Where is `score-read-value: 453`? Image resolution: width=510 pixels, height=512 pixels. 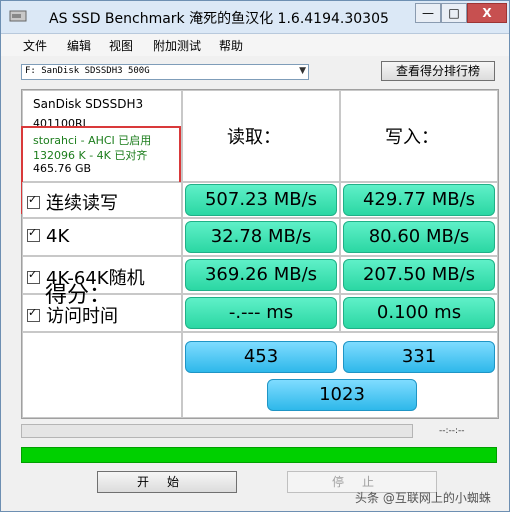
score-read-value: 453 is located at coordinates (261, 357).